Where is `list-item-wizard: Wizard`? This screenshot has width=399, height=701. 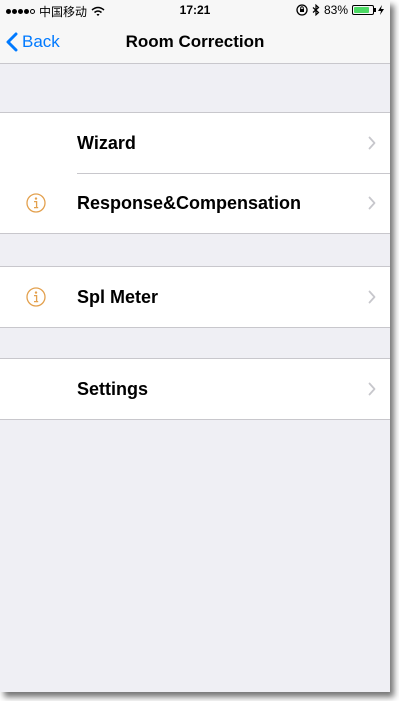 list-item-wizard: Wizard is located at coordinates (195, 143).